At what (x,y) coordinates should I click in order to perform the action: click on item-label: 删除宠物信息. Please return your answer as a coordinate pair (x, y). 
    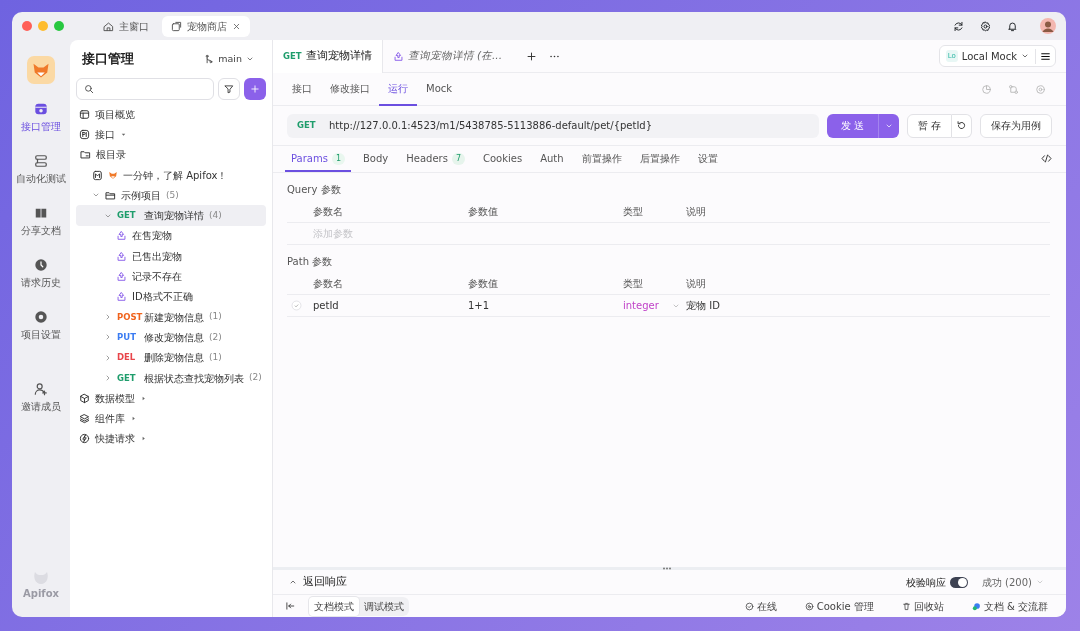
    Looking at the image, I should click on (174, 358).